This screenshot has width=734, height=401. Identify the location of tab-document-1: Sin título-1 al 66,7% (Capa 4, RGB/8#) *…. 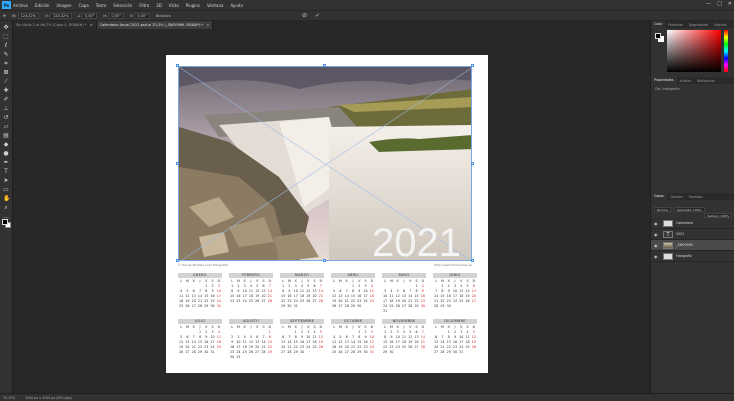
(55, 25).